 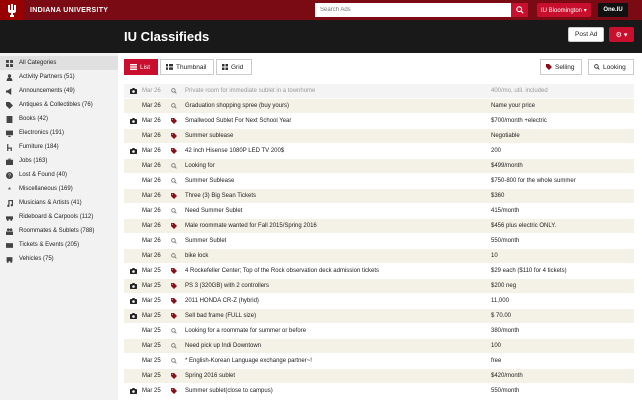 I want to click on sidebar-item-category: Musicians & Artists (41), so click(x=59, y=203).